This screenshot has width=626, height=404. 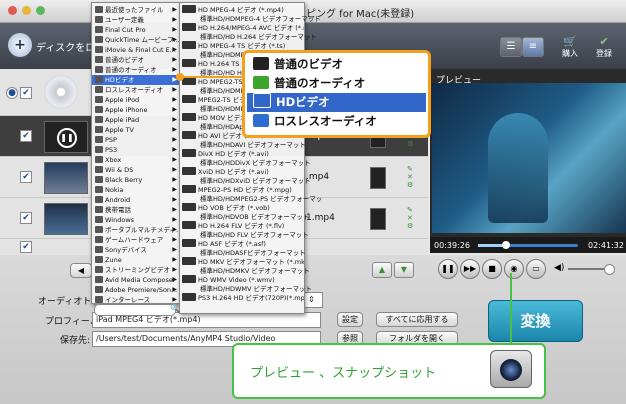 What do you see at coordinates (518, 168) in the screenshot?
I see `preview-figure` at bounding box center [518, 168].